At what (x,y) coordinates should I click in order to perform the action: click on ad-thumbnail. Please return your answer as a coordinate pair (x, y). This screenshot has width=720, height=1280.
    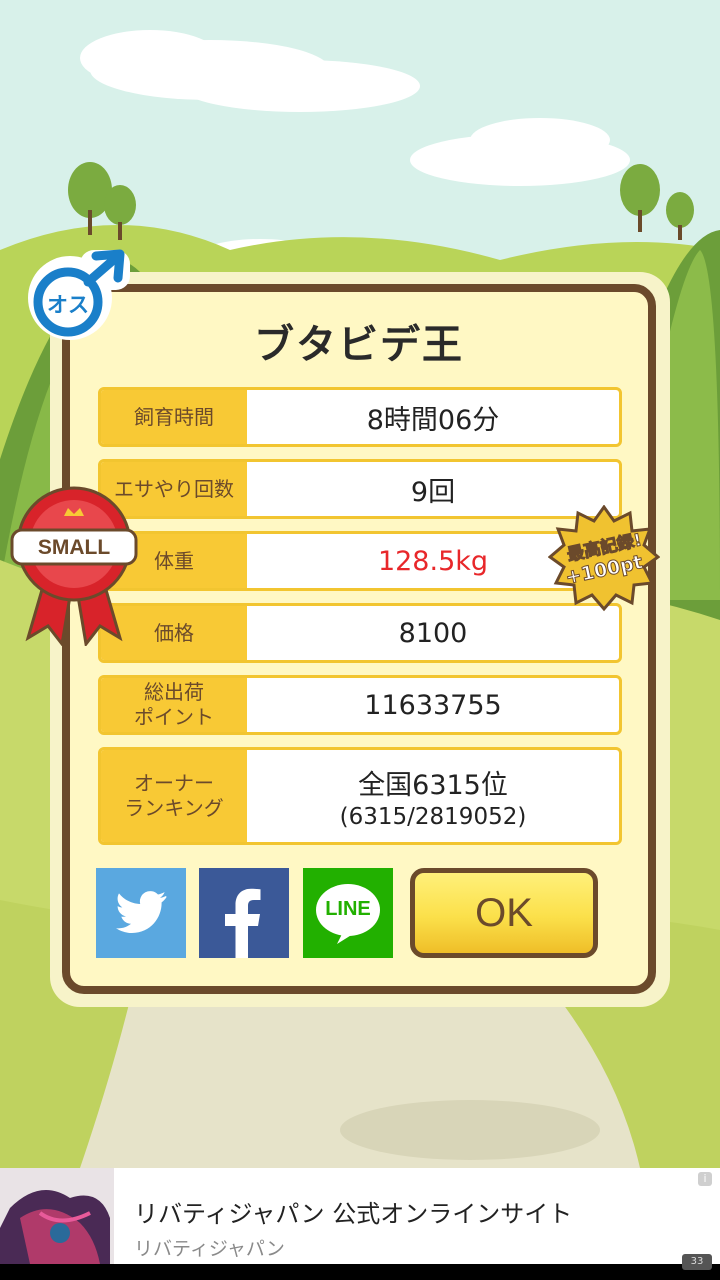
    Looking at the image, I should click on (57, 1216).